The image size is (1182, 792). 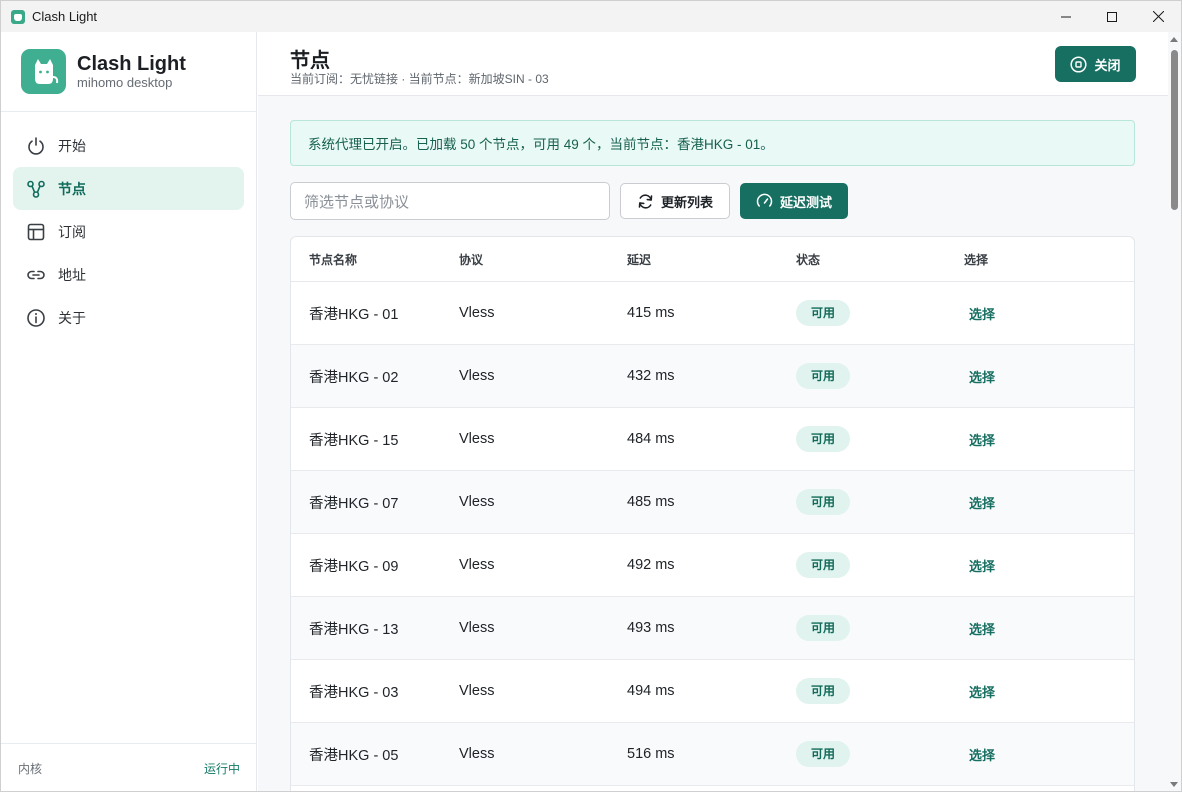 What do you see at coordinates (712, 376) in the screenshot?
I see `table-row: 香港HKG - 02 Vless 432 ms 可用 选择` at bounding box center [712, 376].